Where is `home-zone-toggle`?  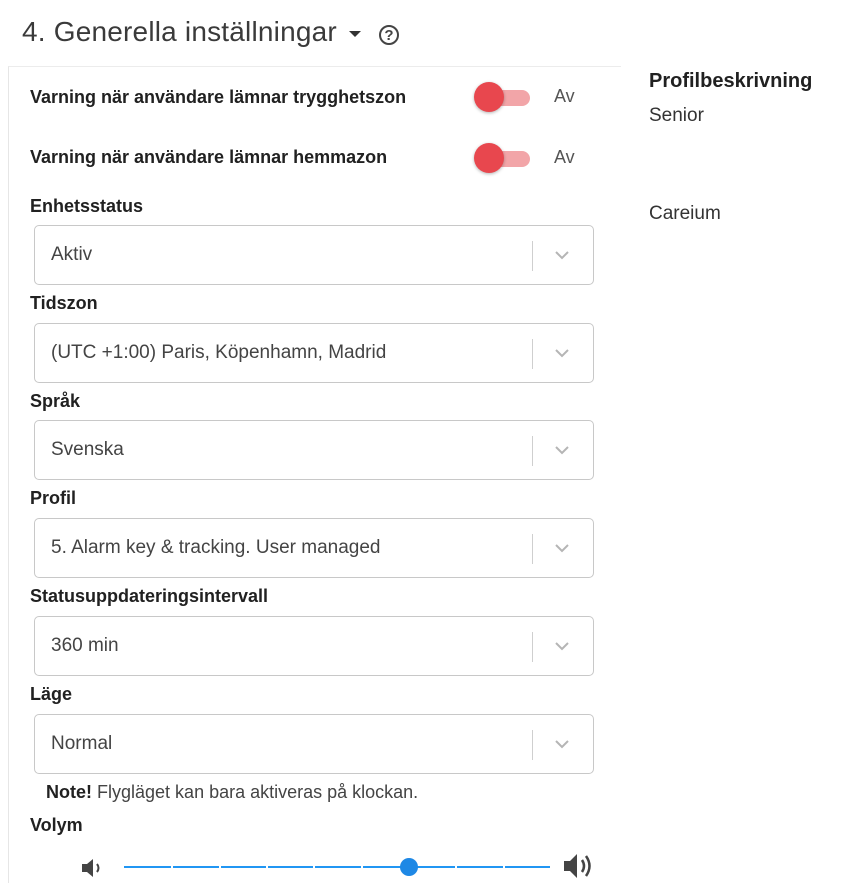 home-zone-toggle is located at coordinates (503, 158).